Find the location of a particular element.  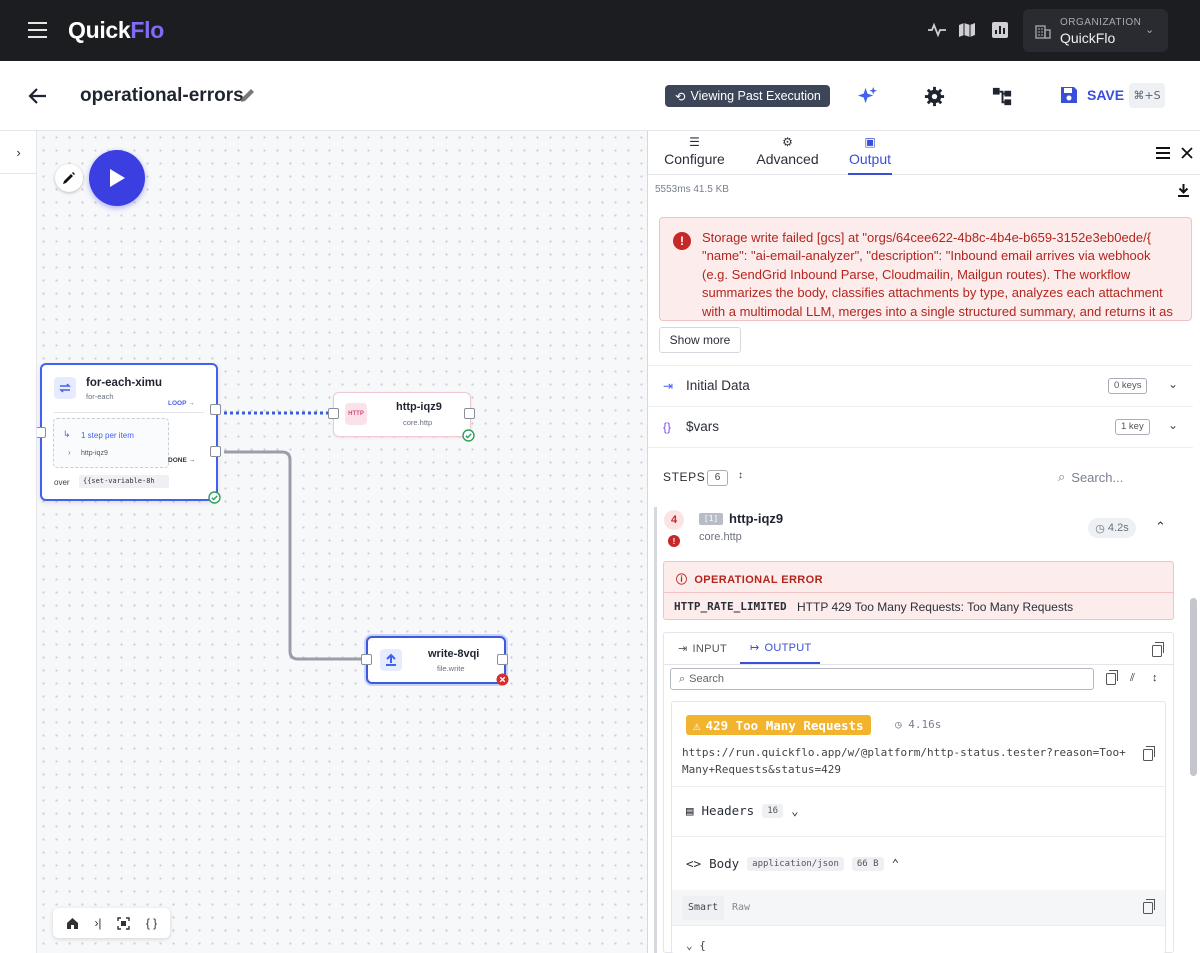

node-http-iqz9: HTTP http-iqz9 core.http is located at coordinates (401, 417).